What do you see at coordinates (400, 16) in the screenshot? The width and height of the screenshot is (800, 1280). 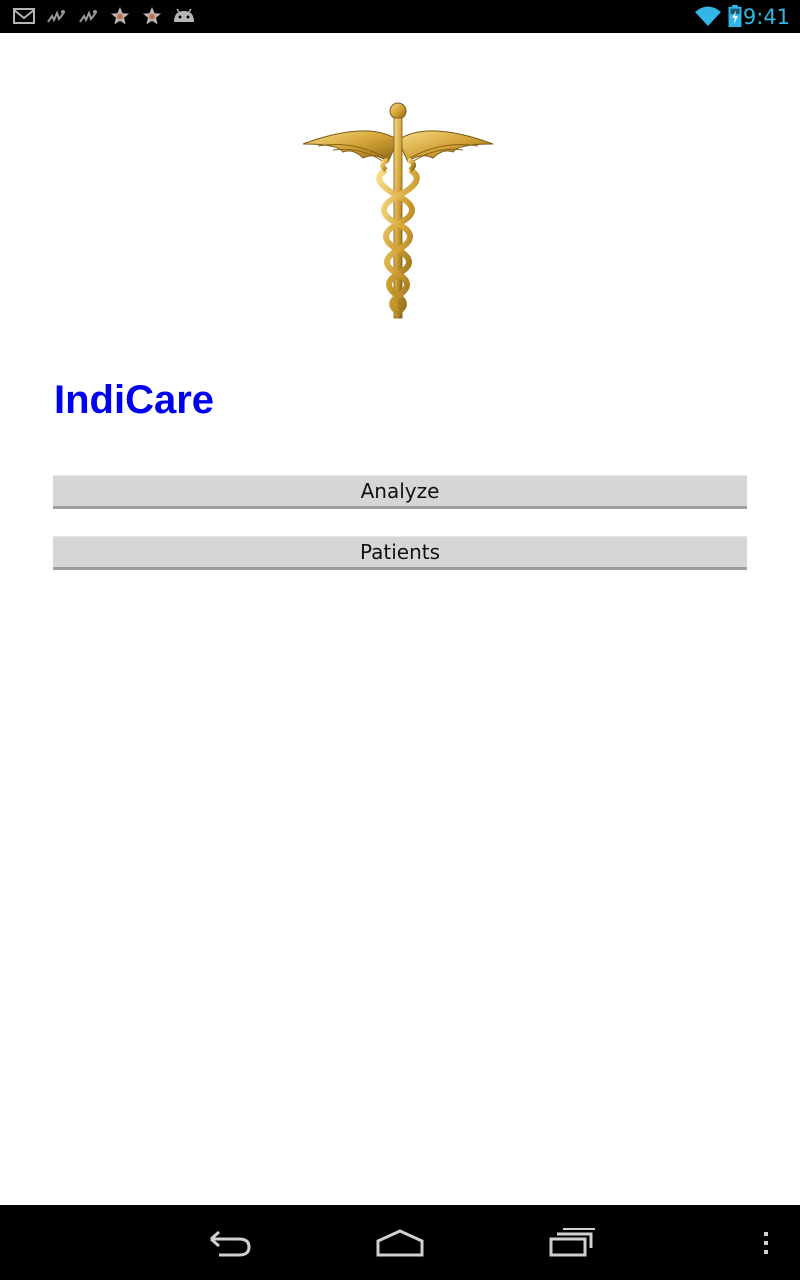 I see `status-bar: 9:41` at bounding box center [400, 16].